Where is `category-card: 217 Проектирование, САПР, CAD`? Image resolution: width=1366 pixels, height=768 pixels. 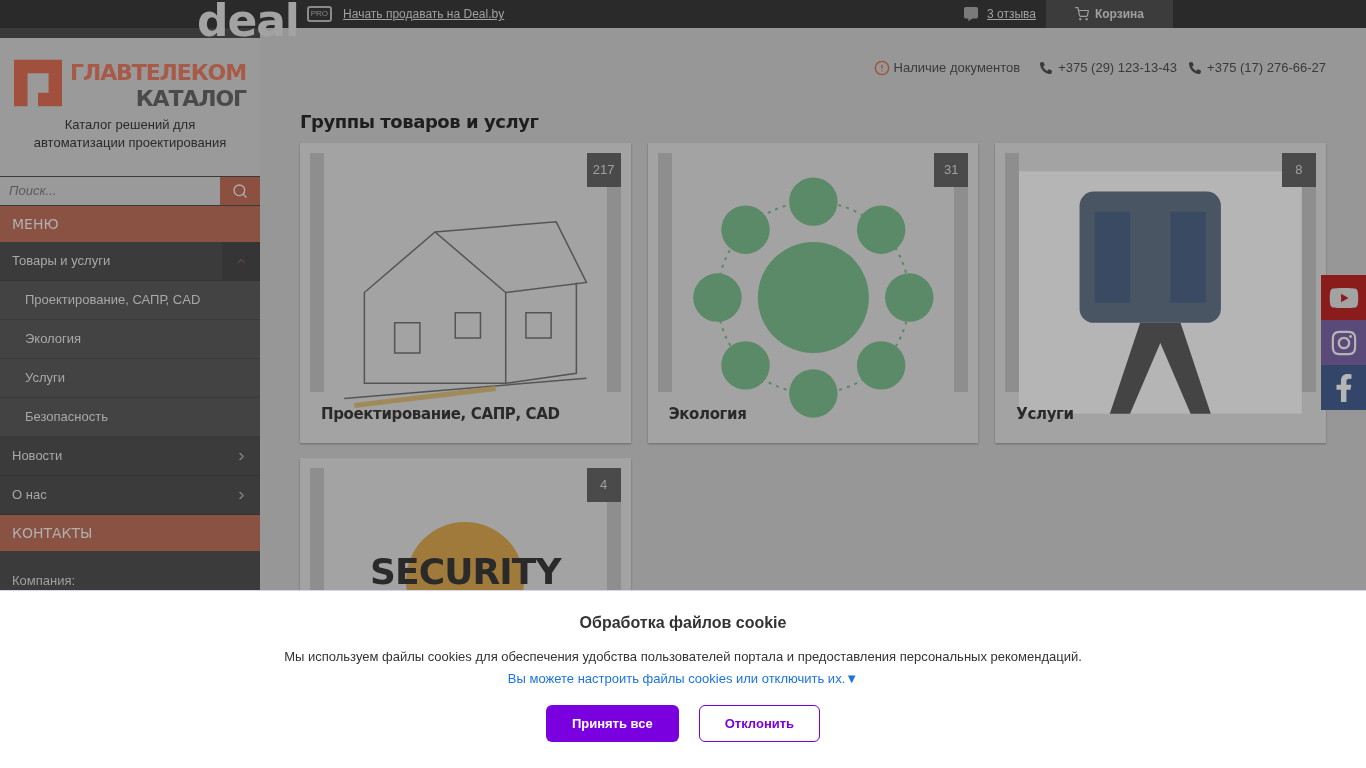
category-card: 217 Проектирование, САПР, CAD is located at coordinates (465, 292).